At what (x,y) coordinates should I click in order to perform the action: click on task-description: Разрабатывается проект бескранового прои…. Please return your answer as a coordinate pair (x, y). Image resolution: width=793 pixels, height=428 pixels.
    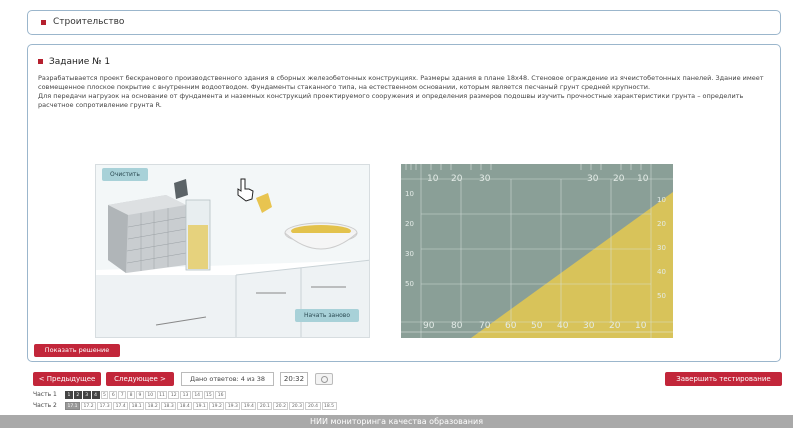
    Looking at the image, I should click on (408, 92).